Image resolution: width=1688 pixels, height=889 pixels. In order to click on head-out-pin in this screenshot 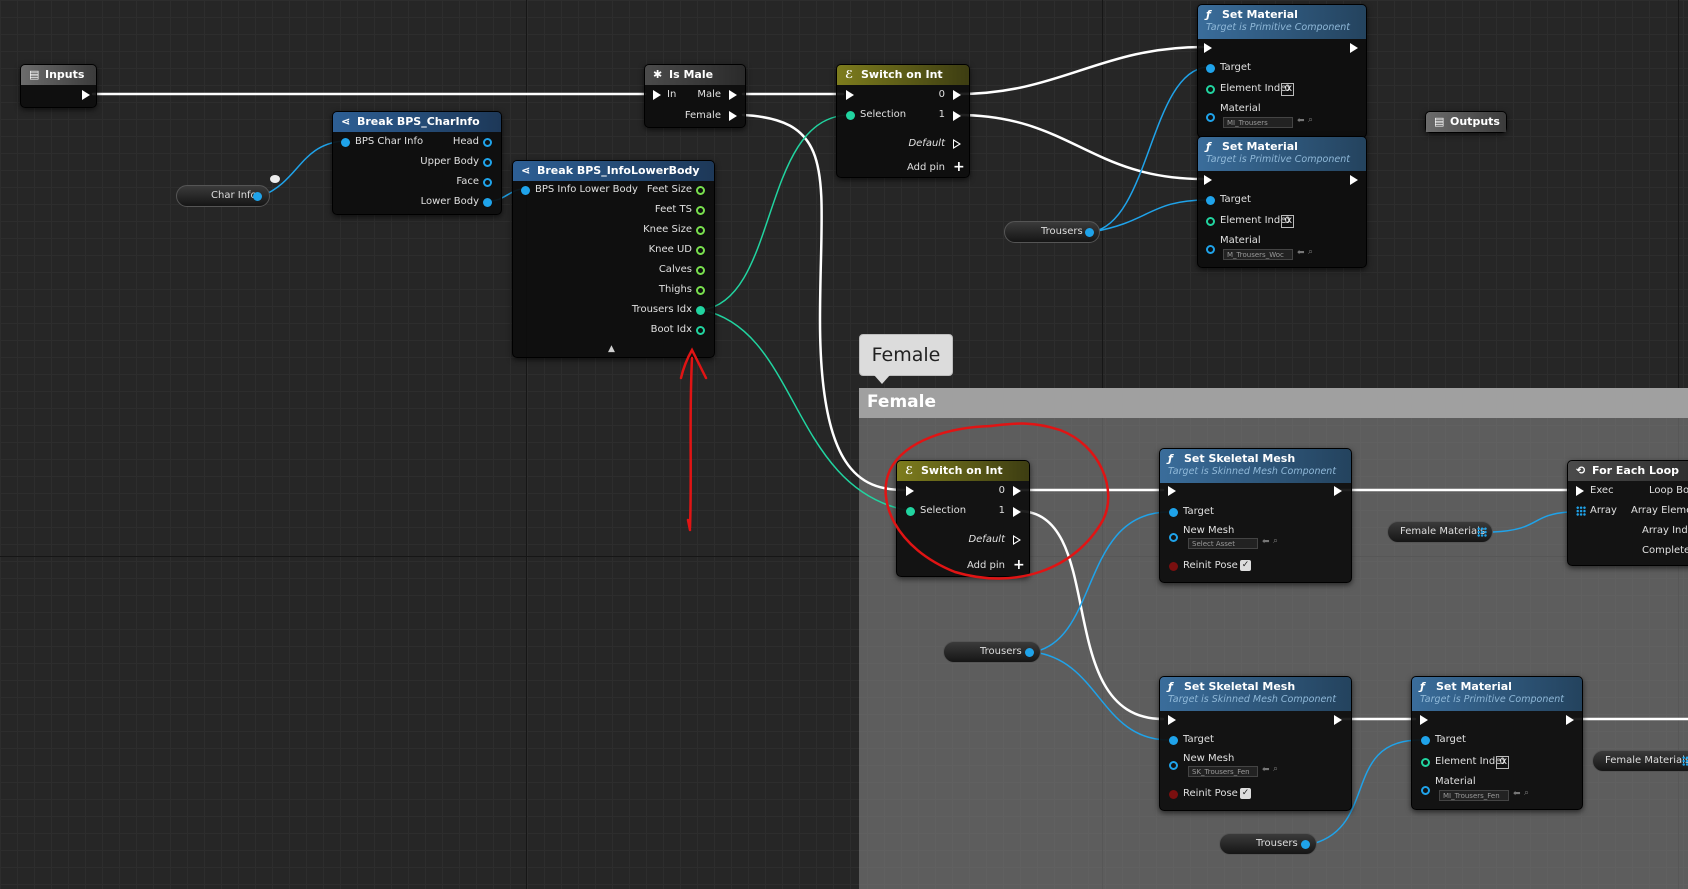, I will do `click(487, 142)`.